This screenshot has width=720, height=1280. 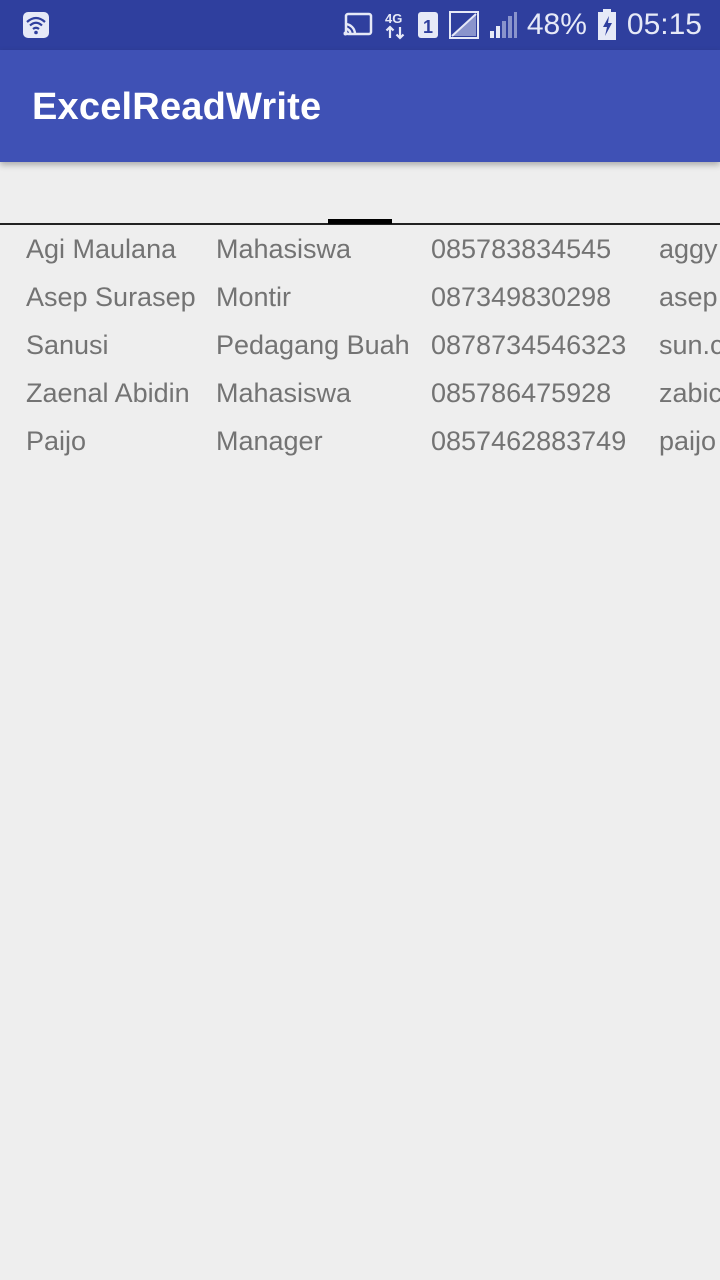 What do you see at coordinates (689, 393) in the screenshot?
I see `cell-email: zabic` at bounding box center [689, 393].